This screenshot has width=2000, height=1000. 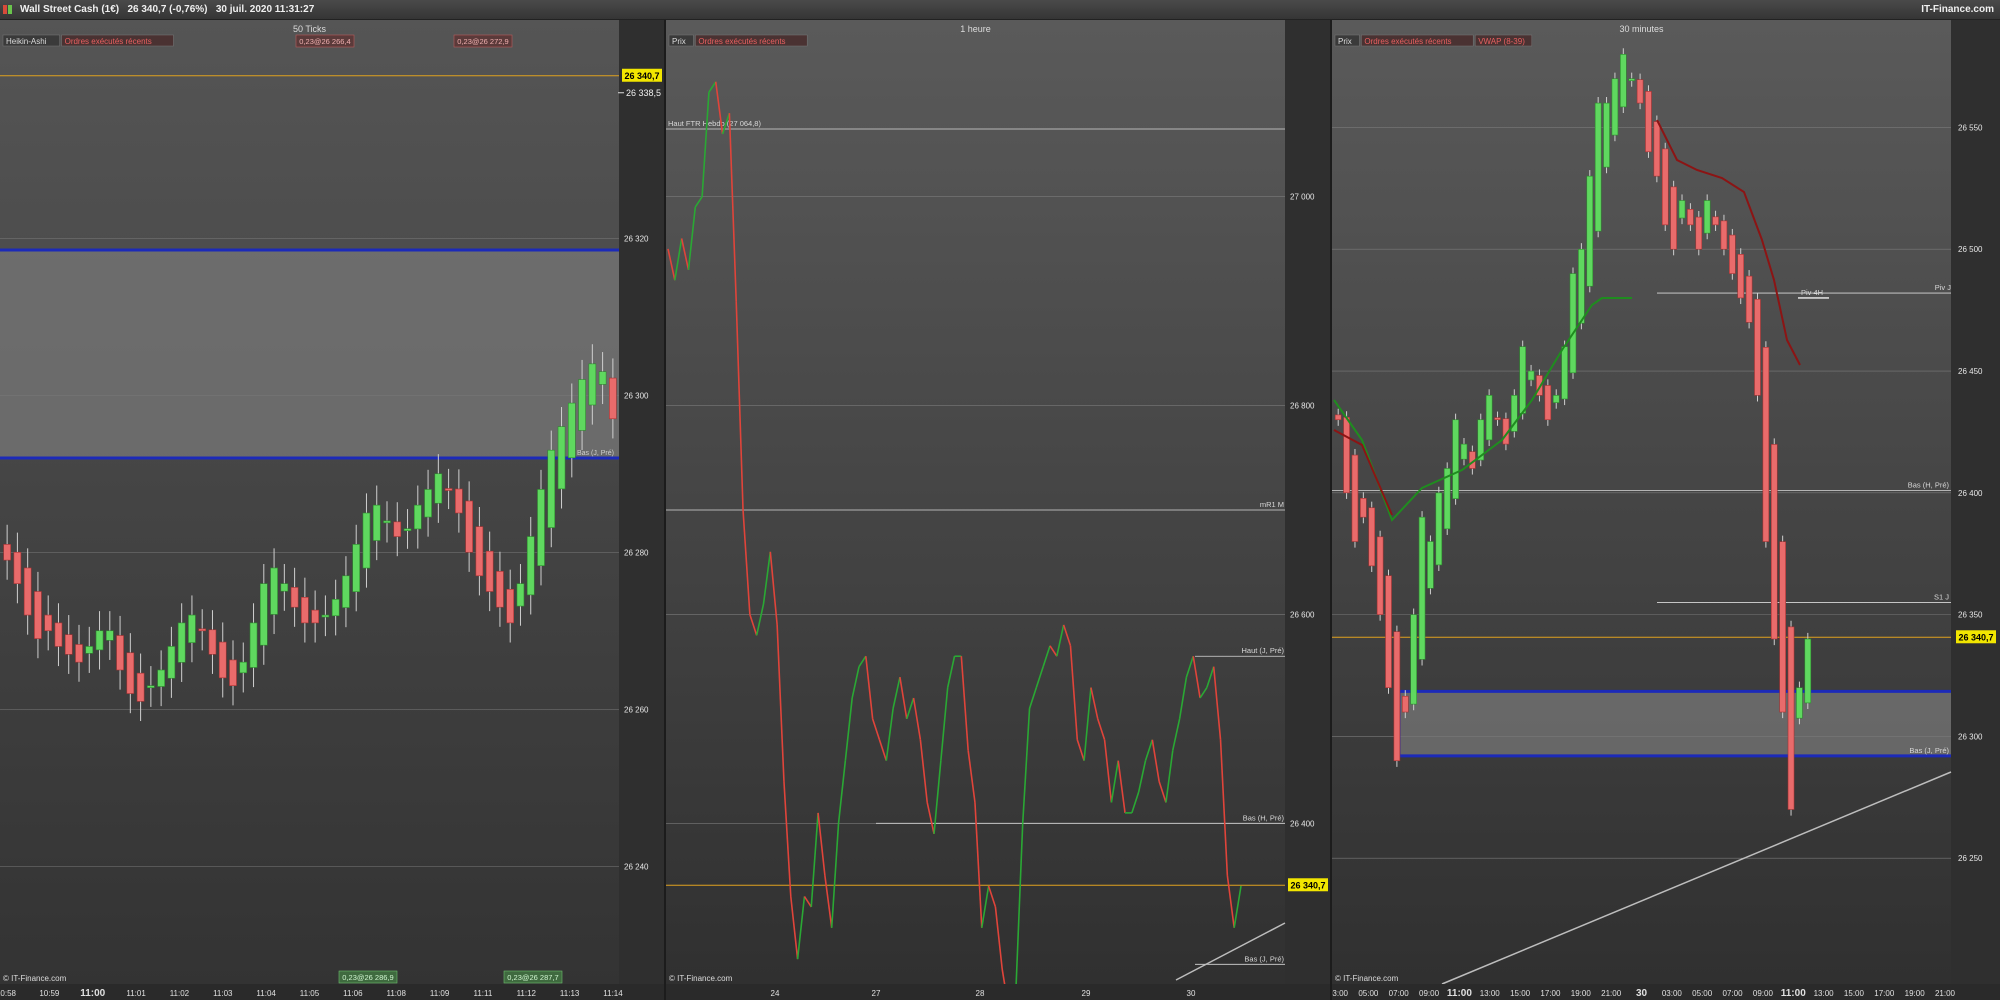 What do you see at coordinates (1550, 993) in the screenshot?
I see `x-tick-label: 17:00` at bounding box center [1550, 993].